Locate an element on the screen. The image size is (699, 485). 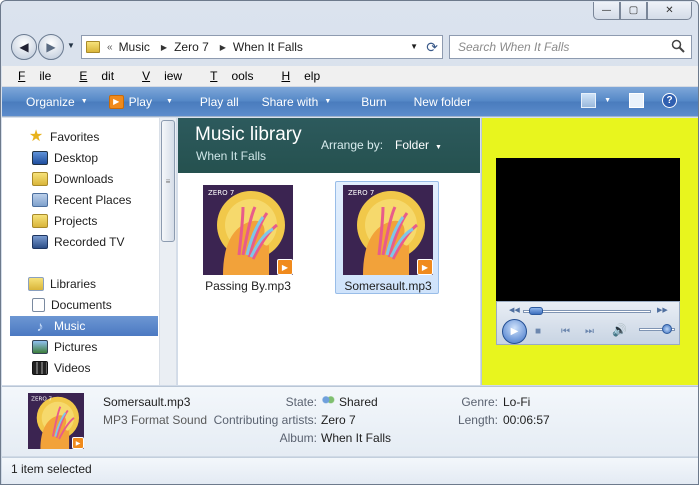
search-input: Search When It Falls is located at coordinates (570, 47).